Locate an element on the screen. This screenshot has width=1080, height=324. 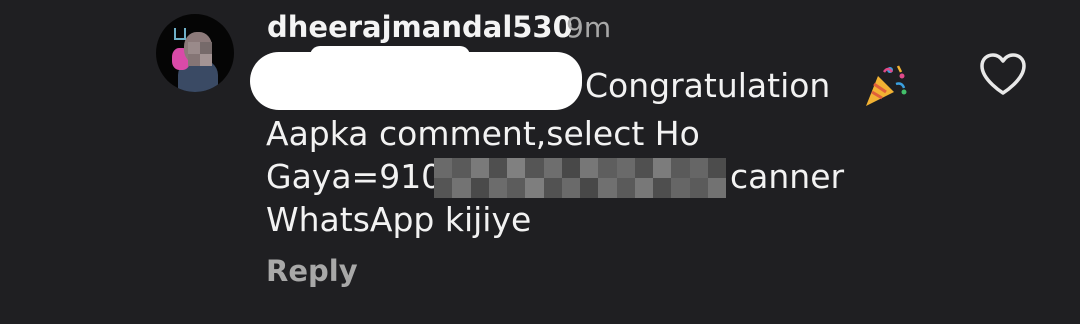
comment-text-line-3-prefix: Gaya=910 is located at coordinates (354, 176).